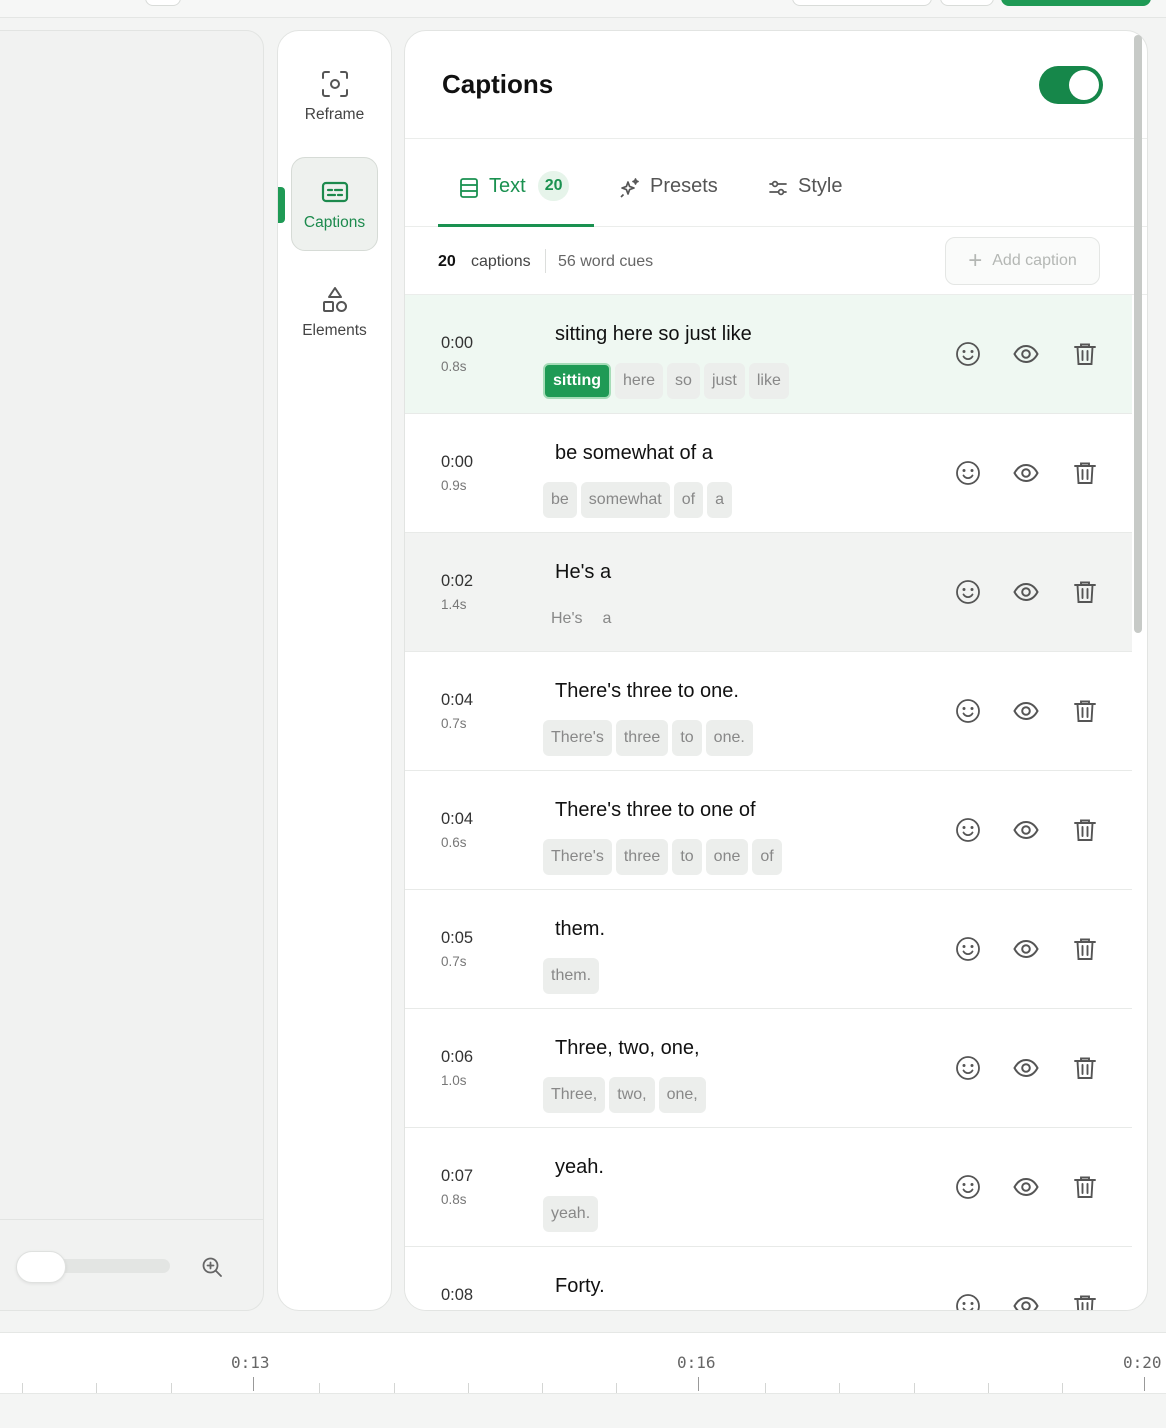  I want to click on caption-row: 0:08 Forty., so click(768, 1278).